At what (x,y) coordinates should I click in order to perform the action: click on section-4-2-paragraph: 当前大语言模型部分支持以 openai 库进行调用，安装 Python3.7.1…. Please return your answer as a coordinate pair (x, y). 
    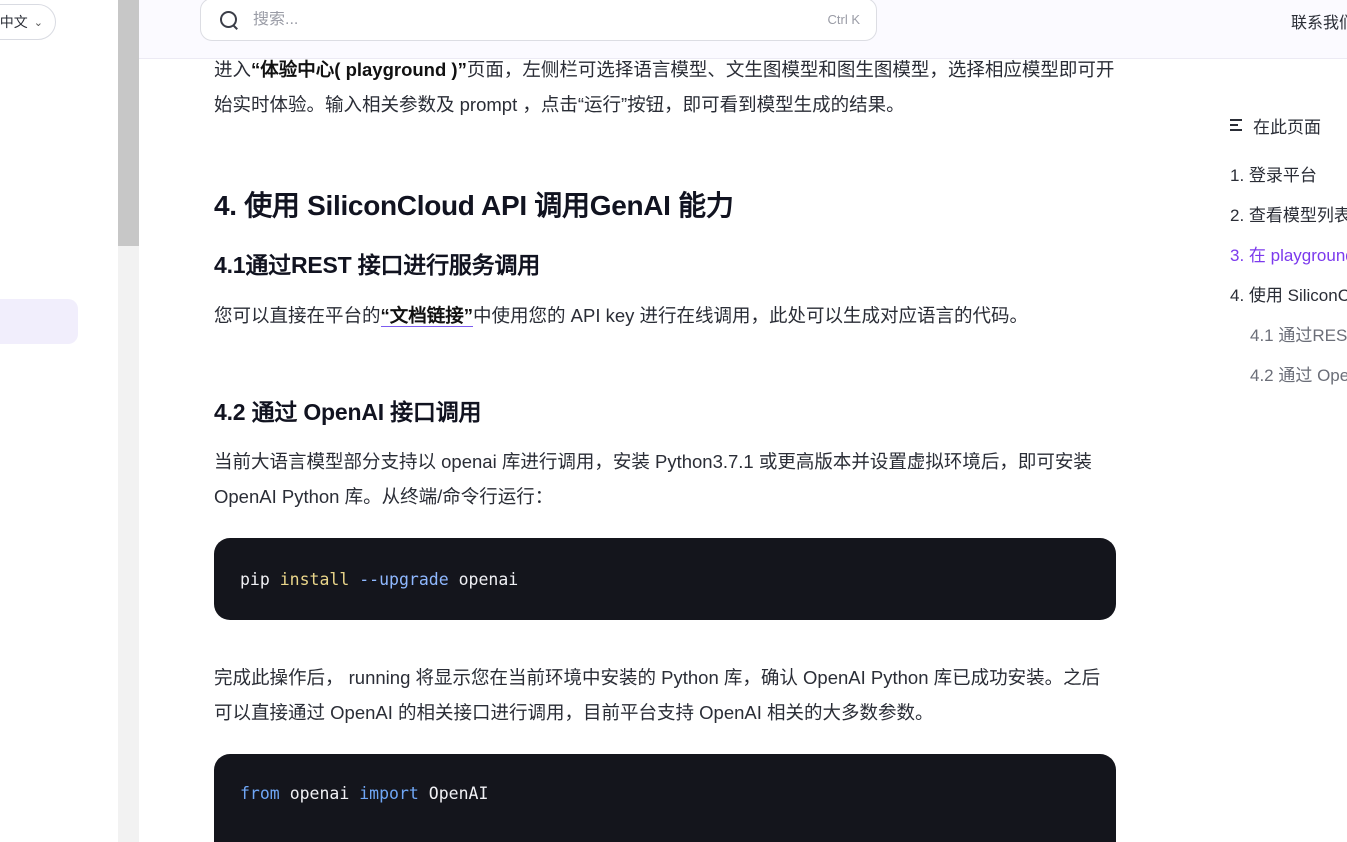
    Looking at the image, I should click on (653, 479).